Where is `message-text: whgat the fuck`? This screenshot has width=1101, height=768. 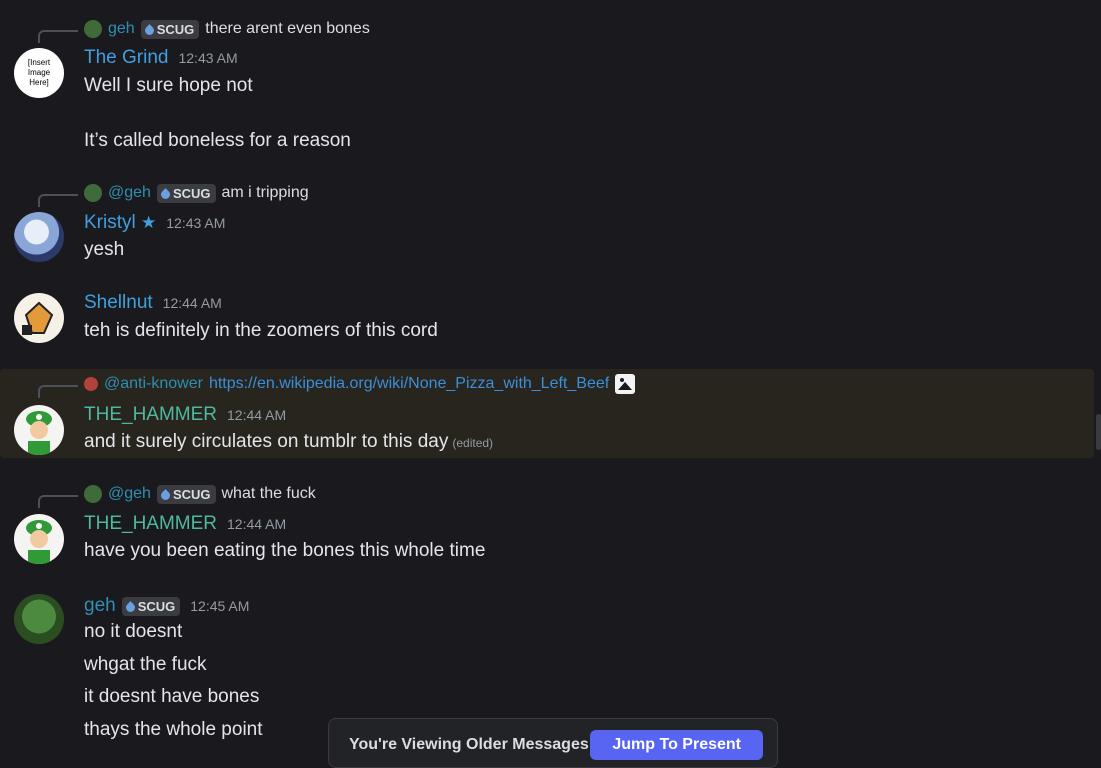
message-text: whgat the fuck is located at coordinates (145, 664).